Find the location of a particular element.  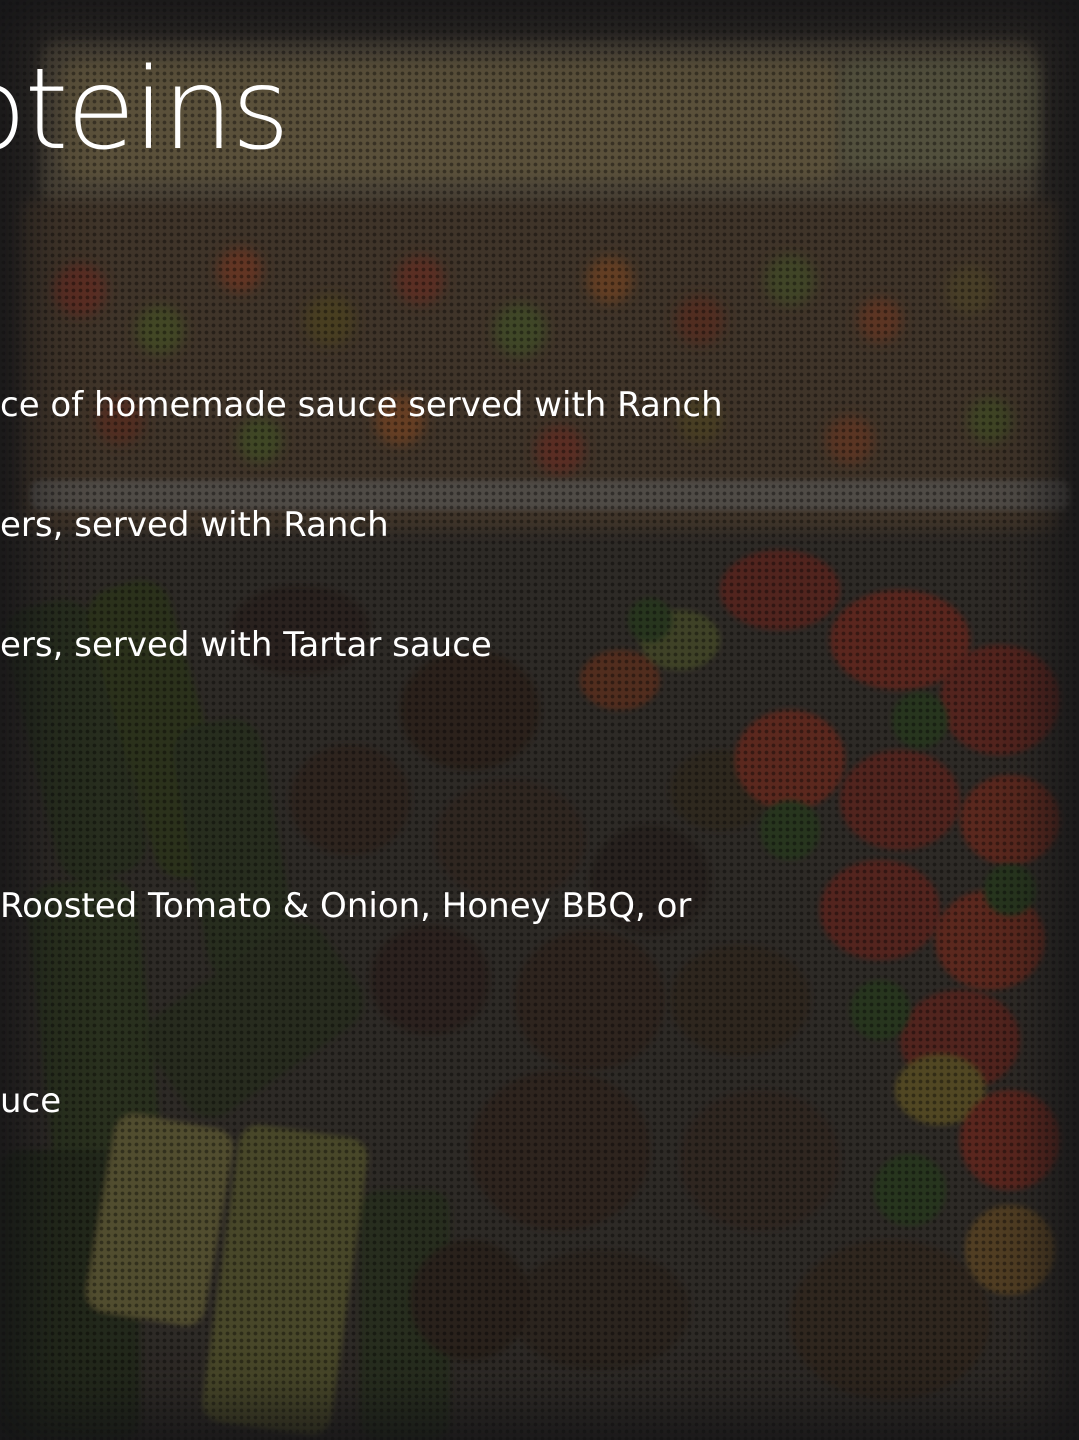

page-title: oteins is located at coordinates (145, 110).